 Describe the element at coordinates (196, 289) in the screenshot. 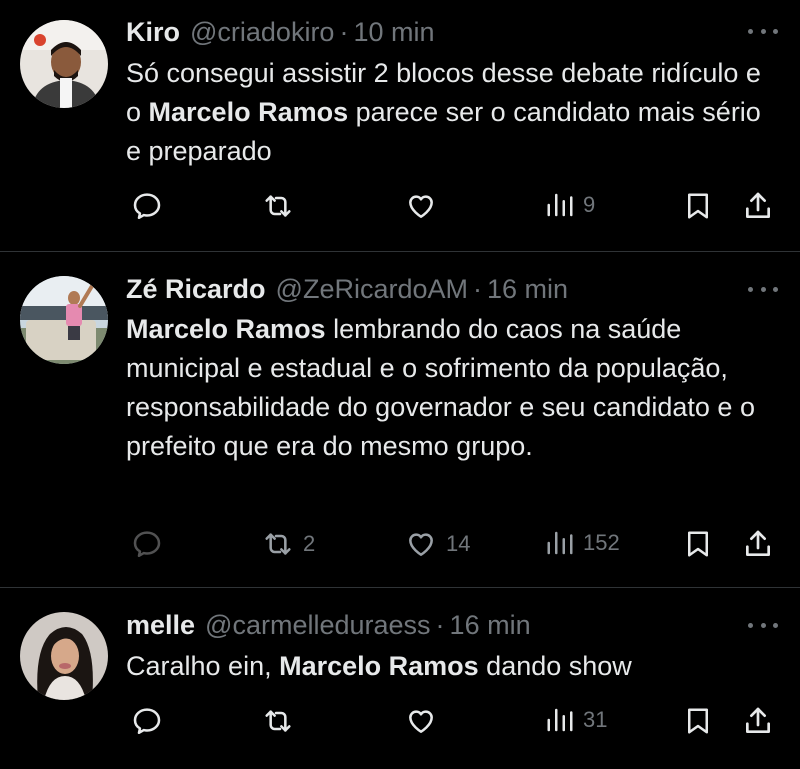

I see `author-name: Zé Ricardo` at that location.